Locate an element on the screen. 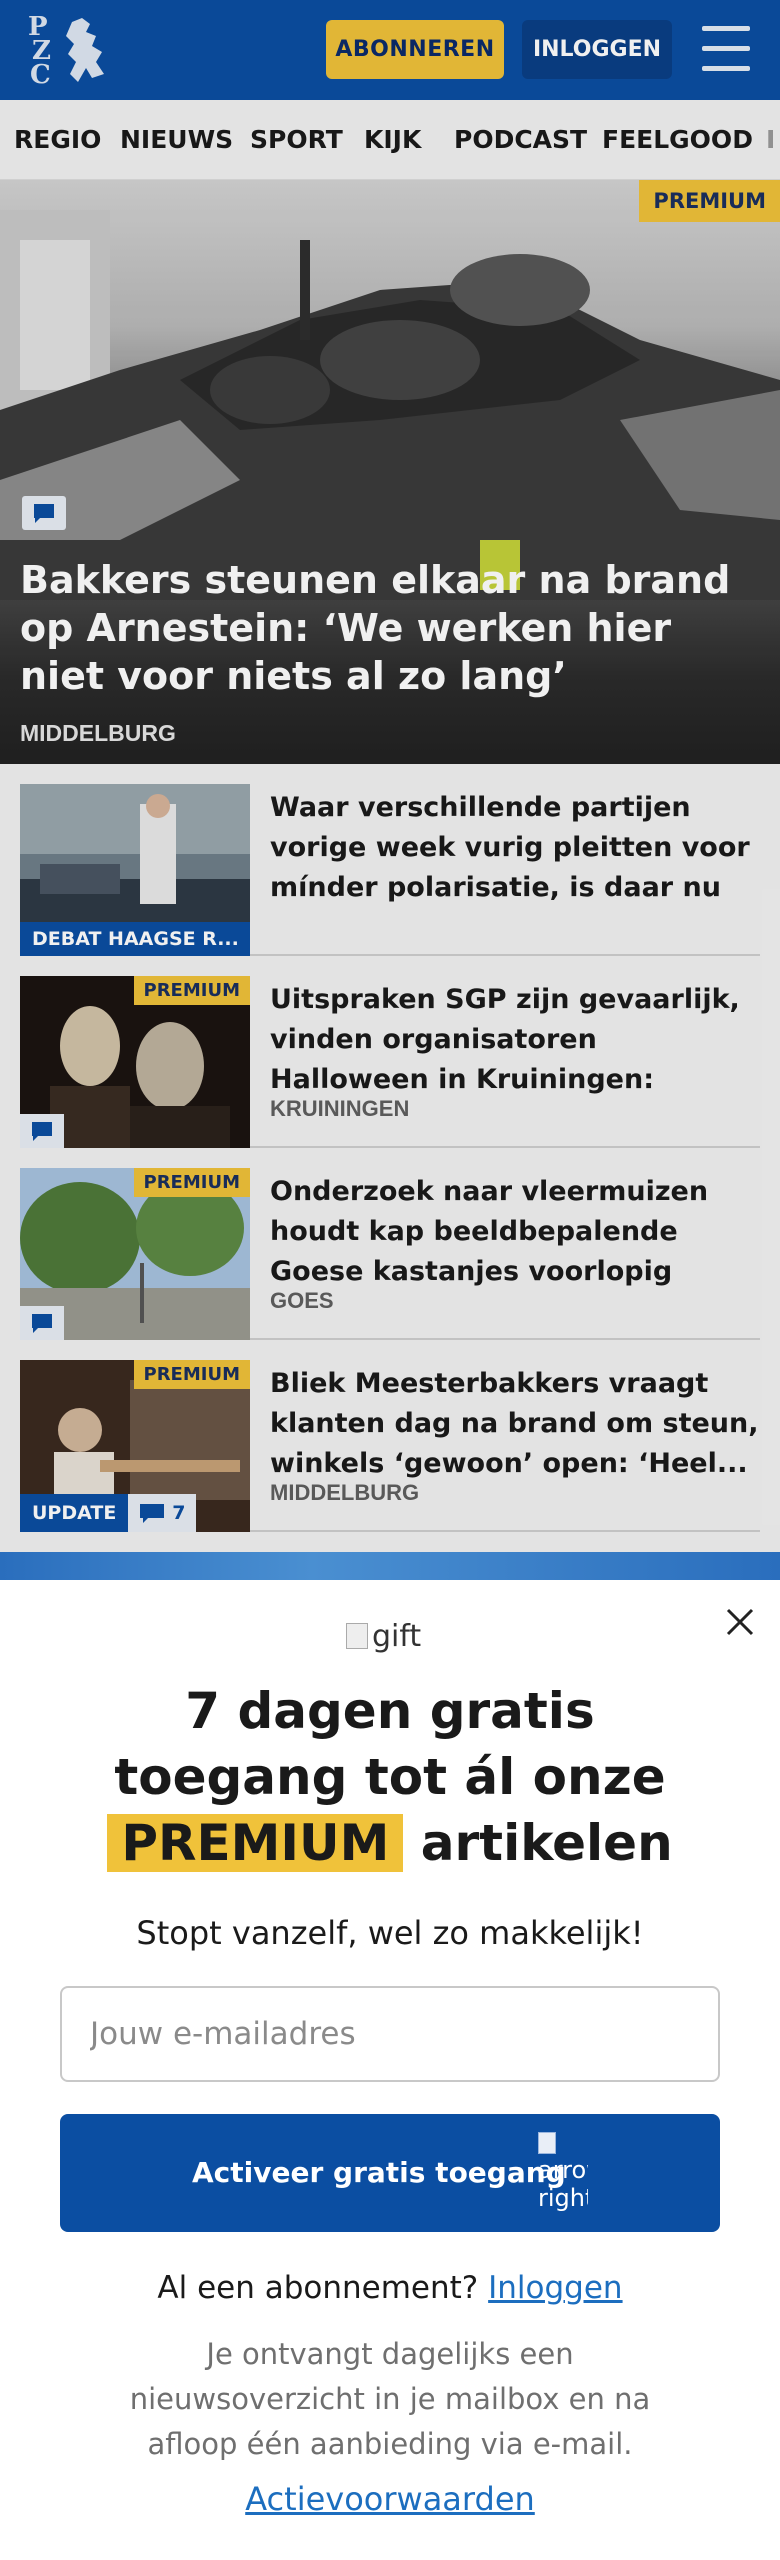 The width and height of the screenshot is (780, 2560). arrow-right-icon: arrow-right is located at coordinates (563, 2173).